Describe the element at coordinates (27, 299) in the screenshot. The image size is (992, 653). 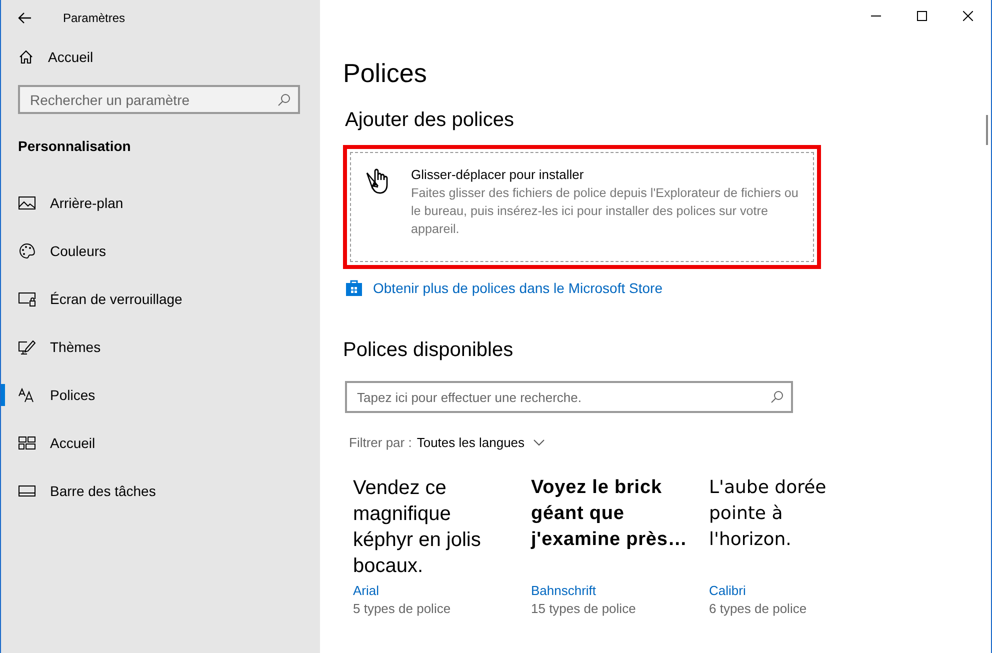
I see `lock-screen-icon` at that location.